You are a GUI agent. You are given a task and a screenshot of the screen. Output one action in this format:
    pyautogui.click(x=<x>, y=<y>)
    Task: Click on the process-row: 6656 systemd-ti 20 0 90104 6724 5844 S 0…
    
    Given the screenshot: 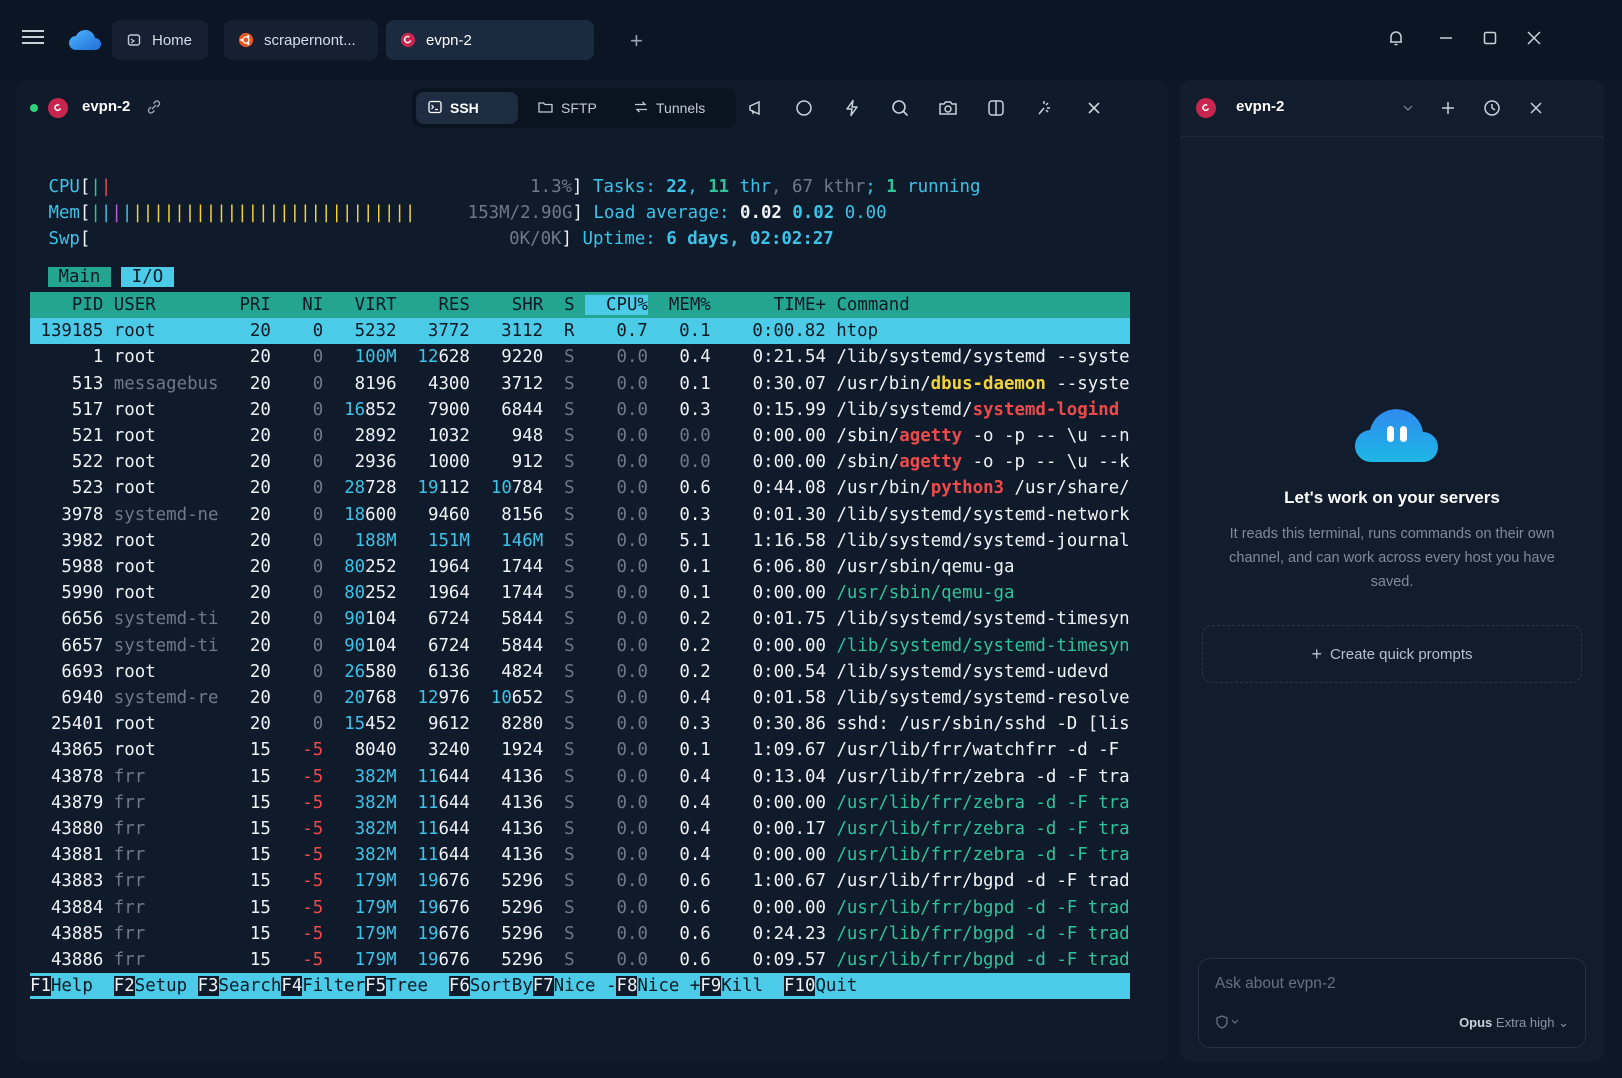 What is the action you would take?
    pyautogui.click(x=580, y=619)
    